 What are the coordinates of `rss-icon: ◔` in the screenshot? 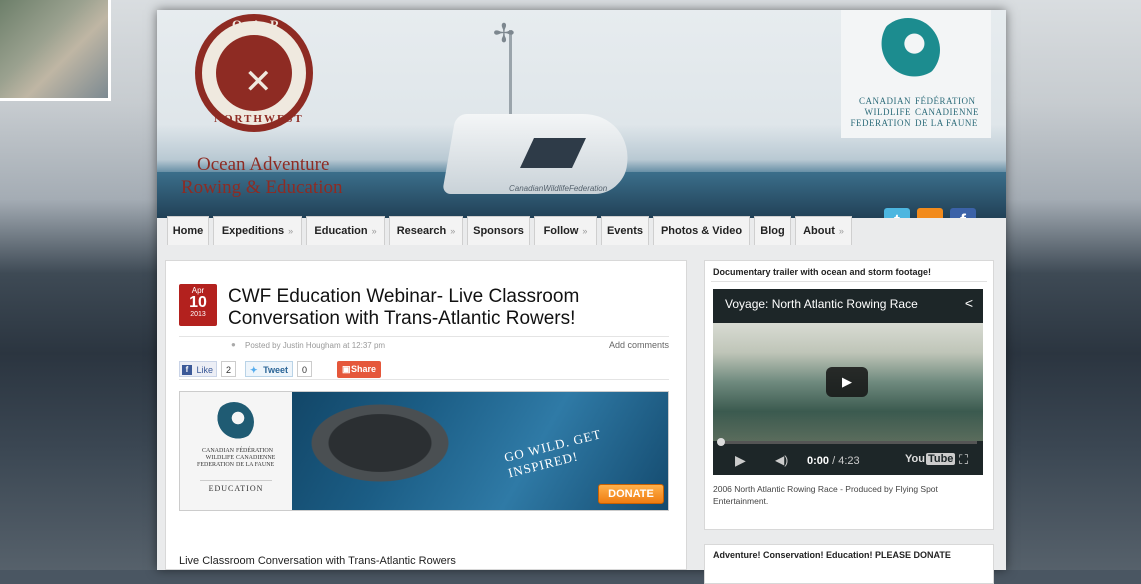 It's located at (930, 213).